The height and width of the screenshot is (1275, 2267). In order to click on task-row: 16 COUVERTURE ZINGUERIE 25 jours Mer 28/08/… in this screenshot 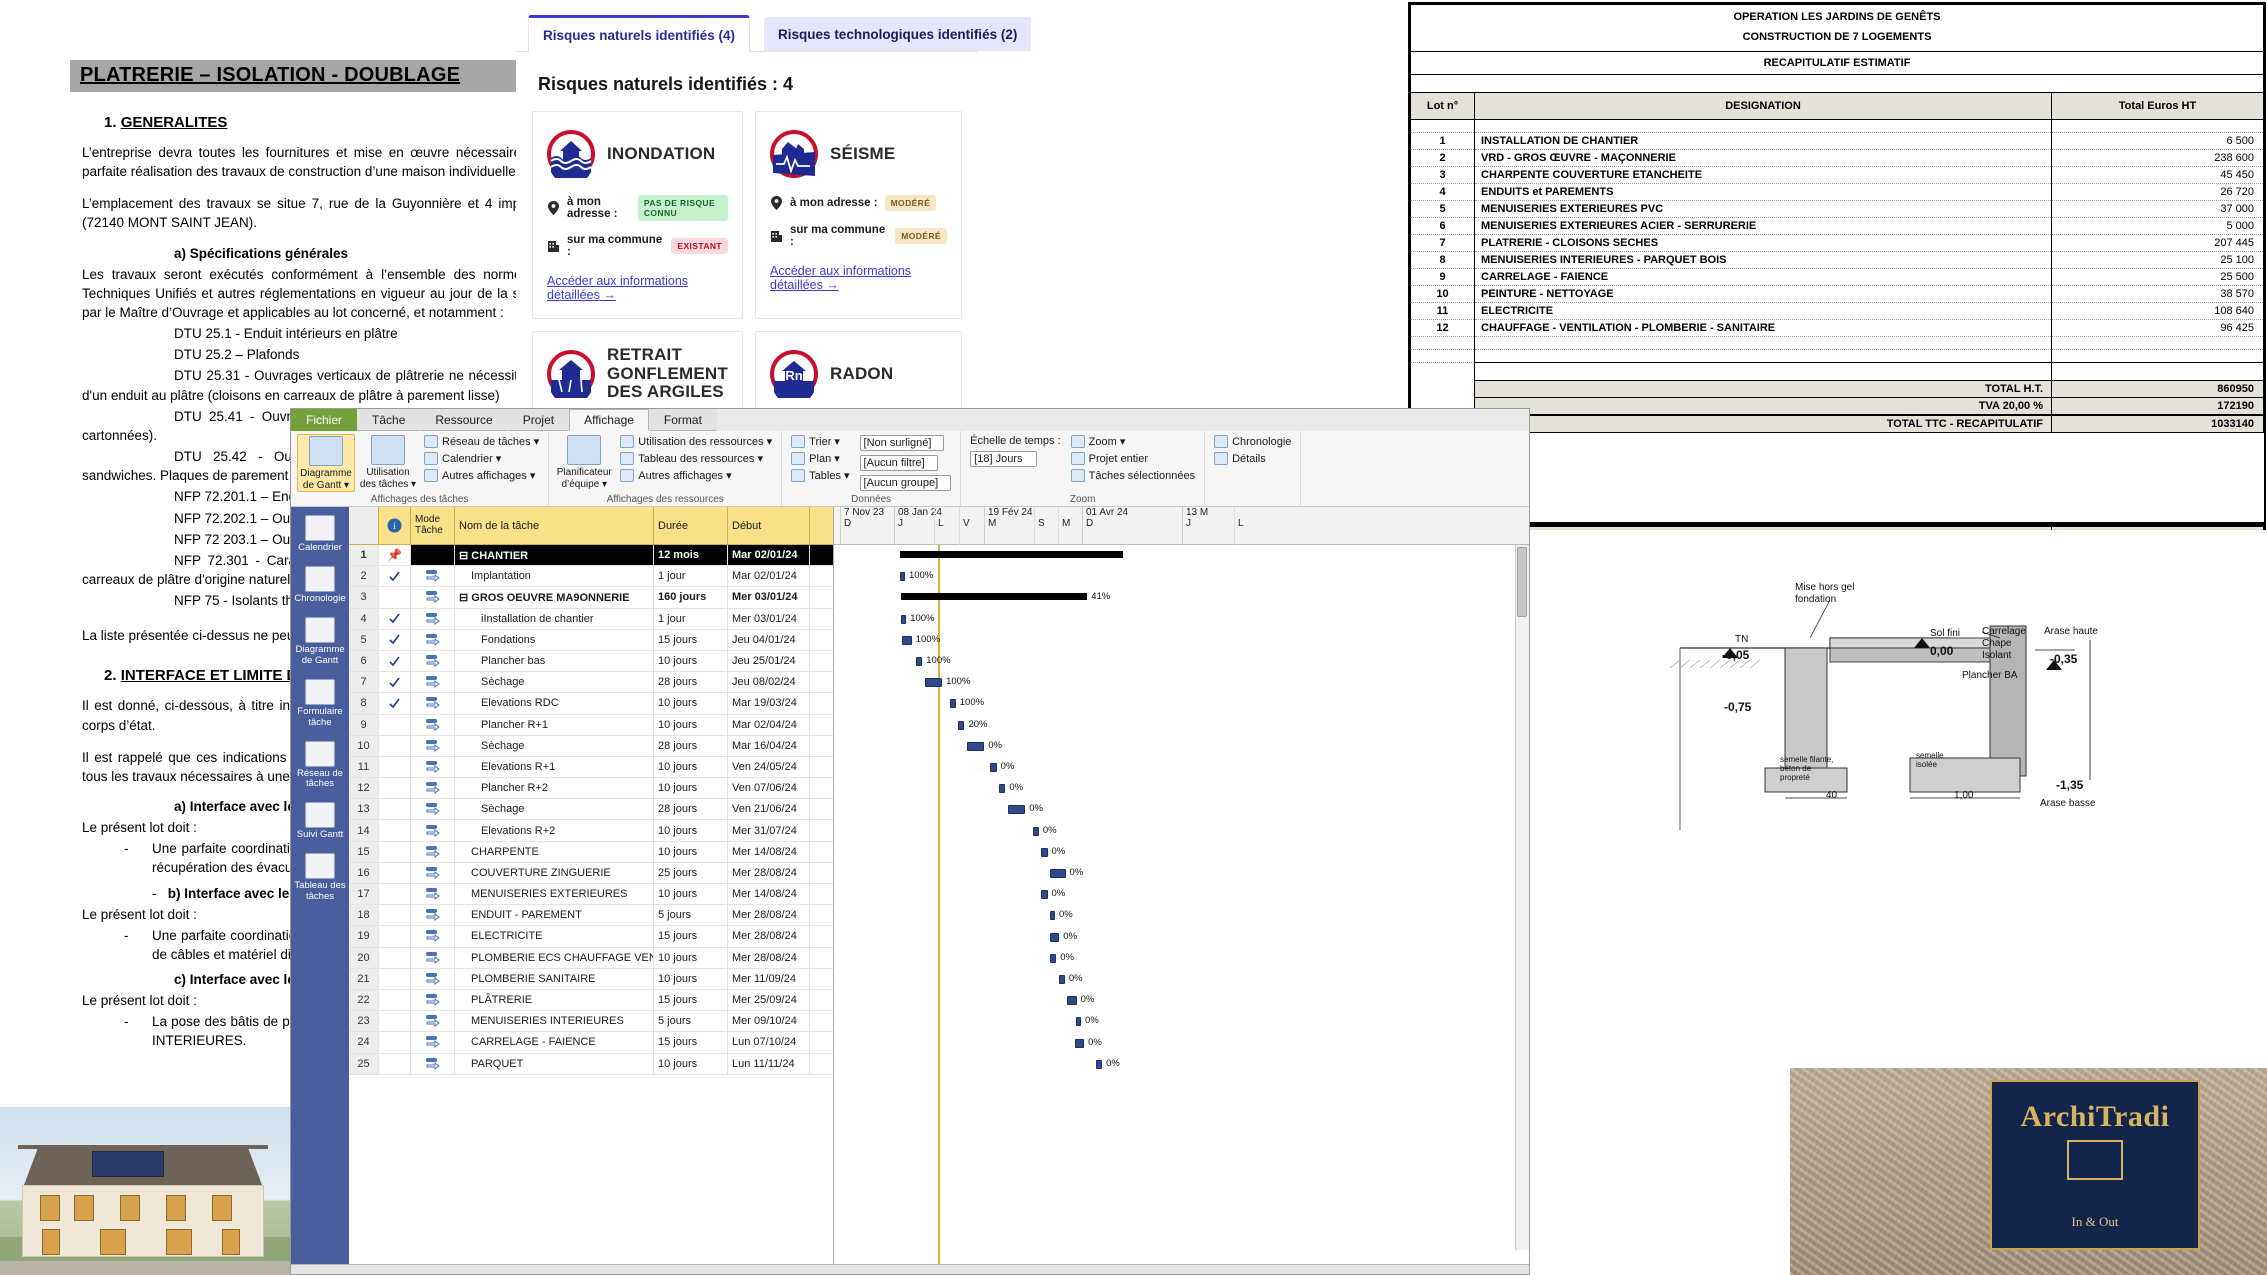, I will do `click(591, 873)`.